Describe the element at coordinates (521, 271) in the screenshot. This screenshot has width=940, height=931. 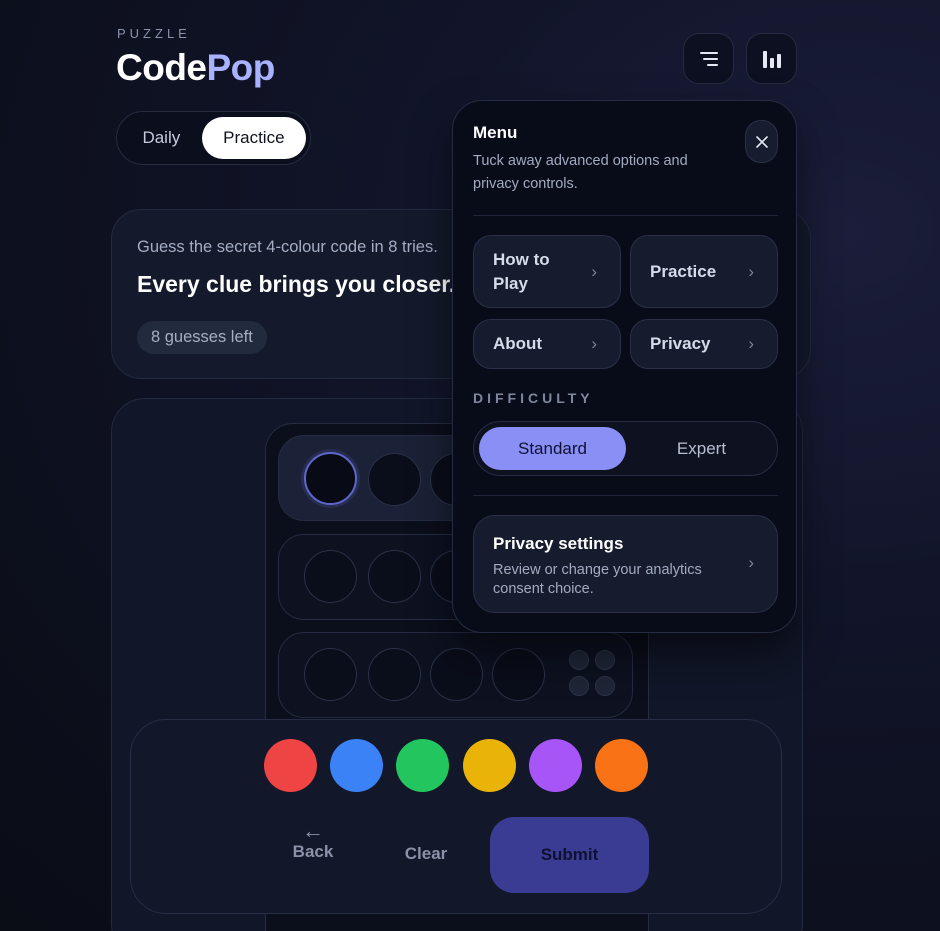
I see `menu-item-label: How to Play` at that location.